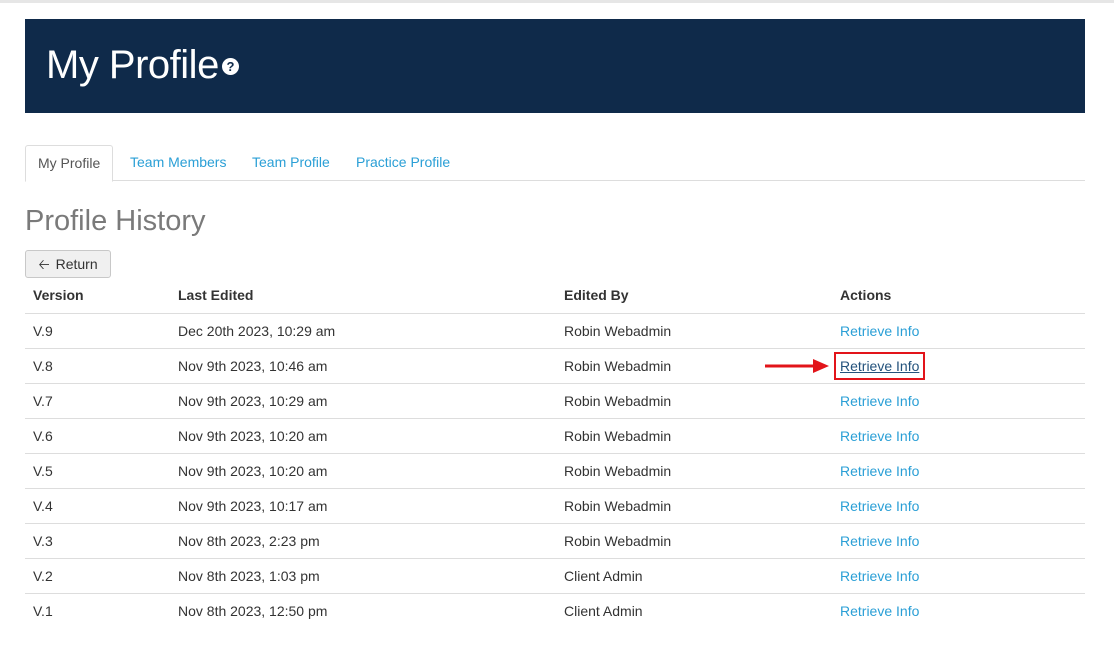  Describe the element at coordinates (797, 366) in the screenshot. I see `red-arrow-annotation` at that location.